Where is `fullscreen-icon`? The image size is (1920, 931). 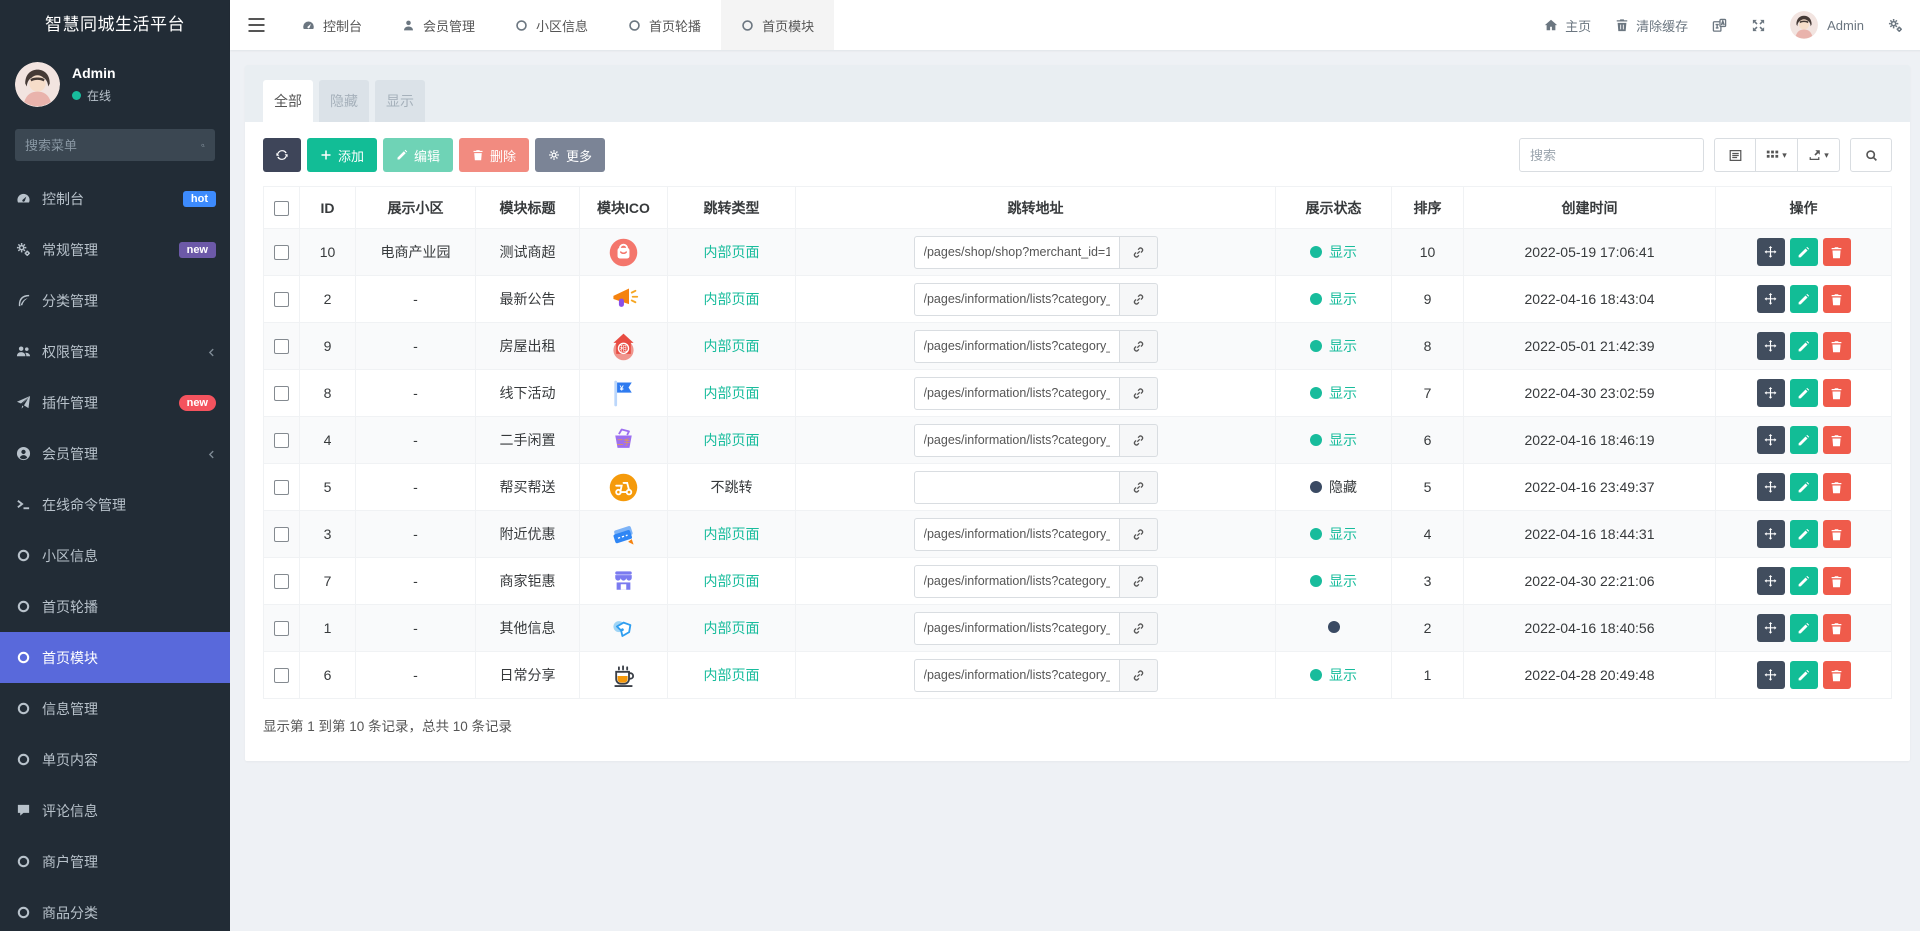
fullscreen-icon is located at coordinates (1758, 25).